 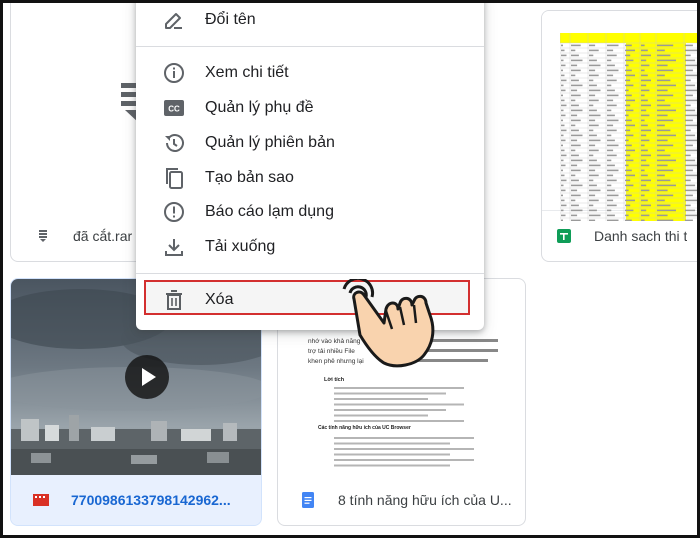 What do you see at coordinates (230, 19) in the screenshot?
I see `menu-item-label: Đổi tên` at bounding box center [230, 19].